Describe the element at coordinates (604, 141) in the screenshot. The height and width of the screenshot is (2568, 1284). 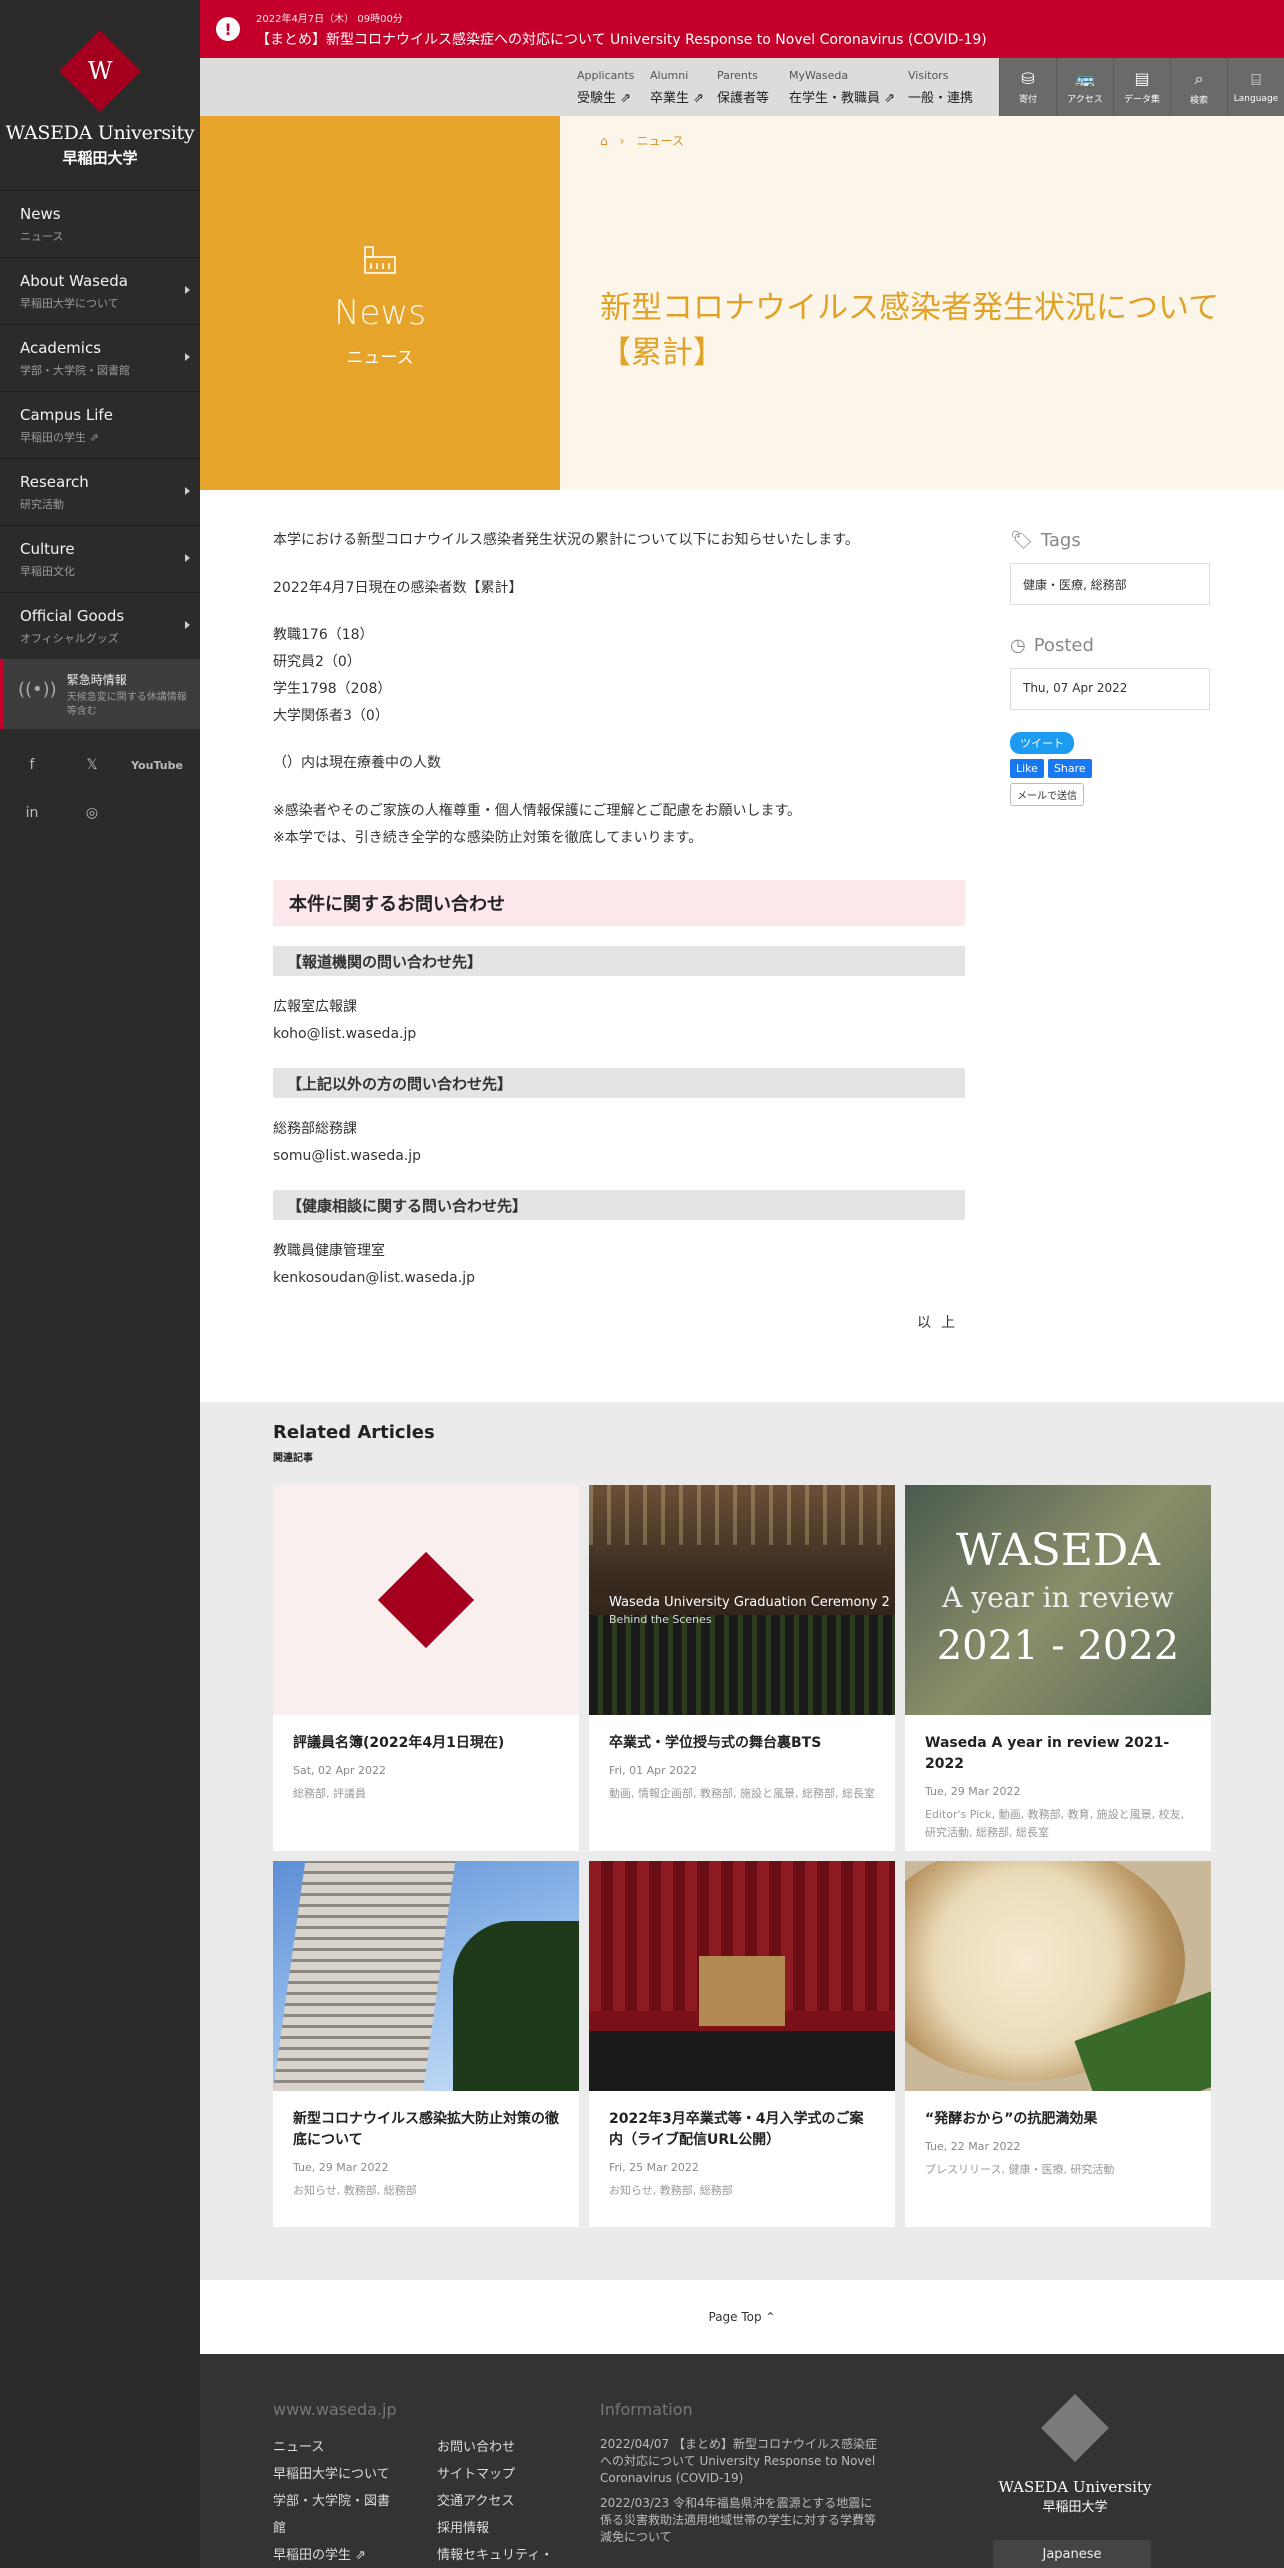
I see `home-icon: ⌂` at that location.